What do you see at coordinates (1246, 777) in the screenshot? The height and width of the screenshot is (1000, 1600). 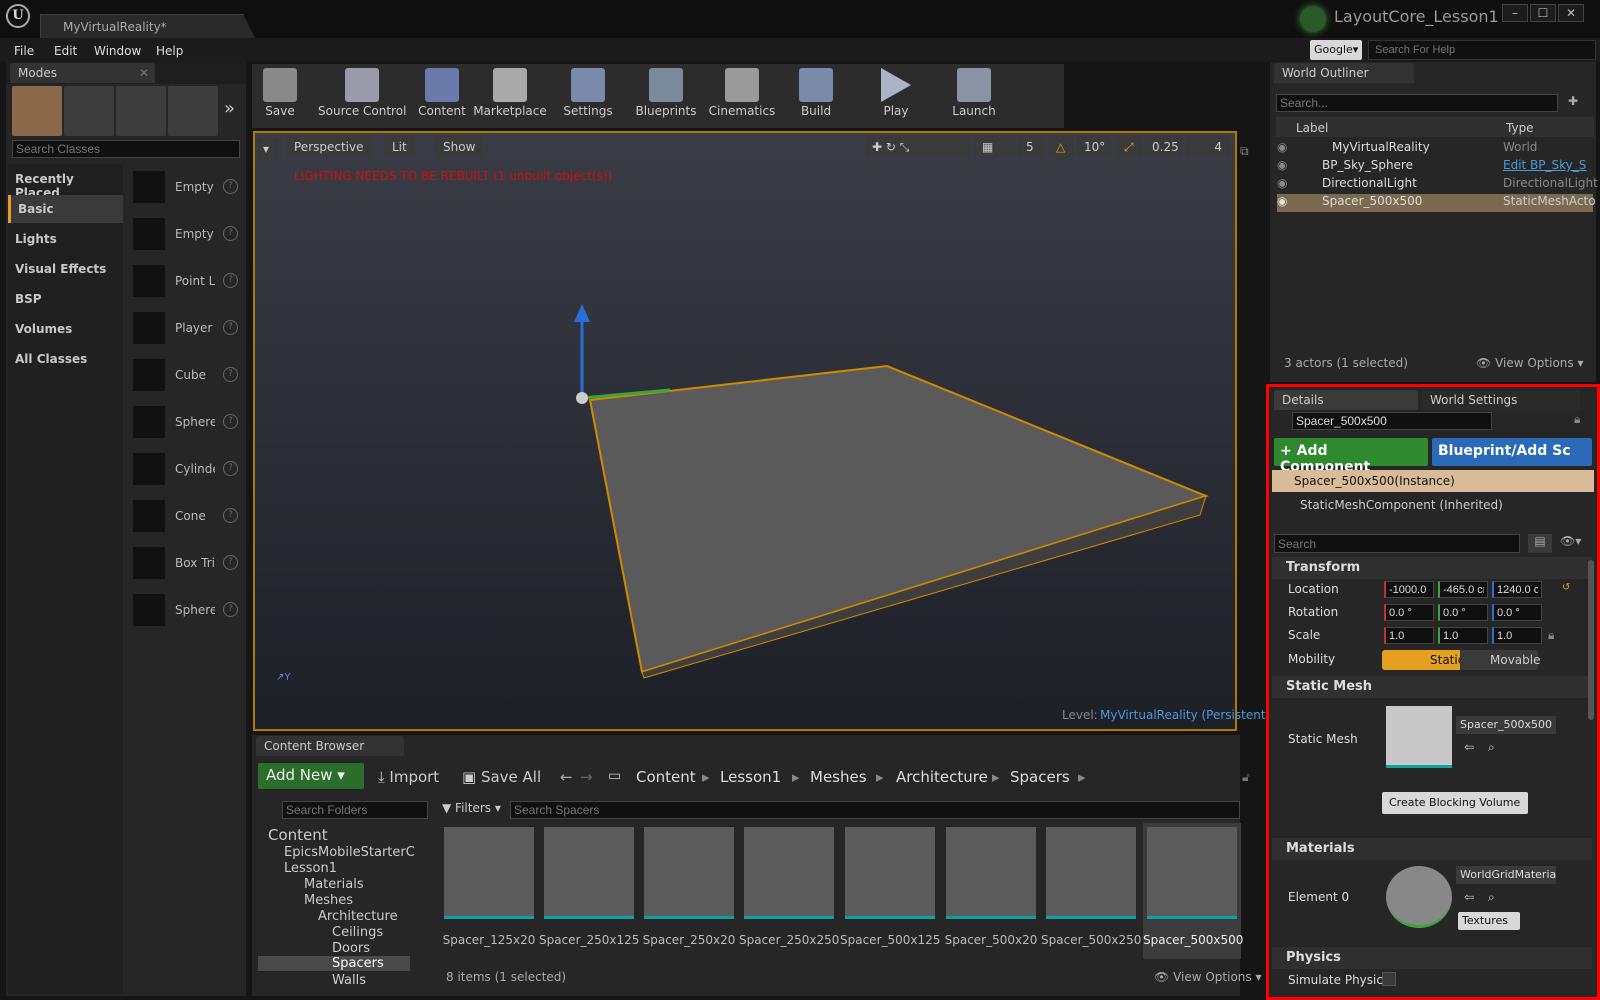 I see `lock-icon: 🔓︎` at bounding box center [1246, 777].